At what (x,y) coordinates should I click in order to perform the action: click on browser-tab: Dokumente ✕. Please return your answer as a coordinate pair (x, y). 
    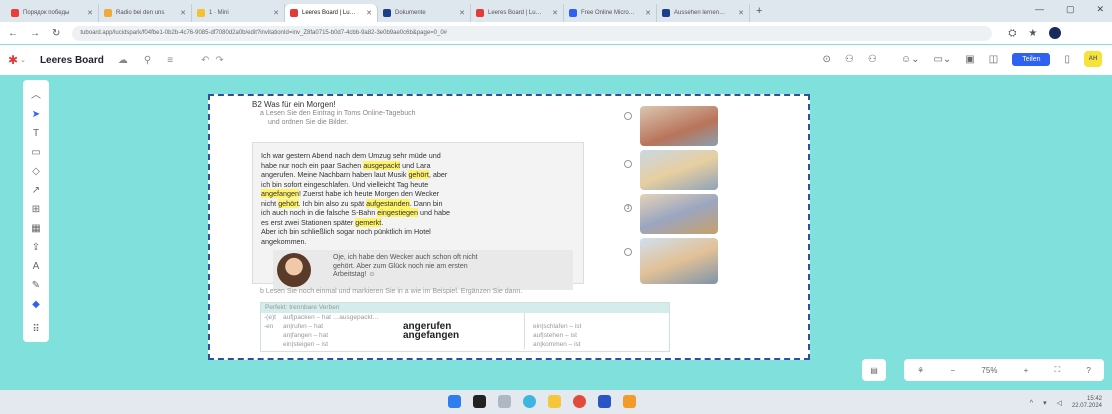
    Looking at the image, I should click on (424, 13).